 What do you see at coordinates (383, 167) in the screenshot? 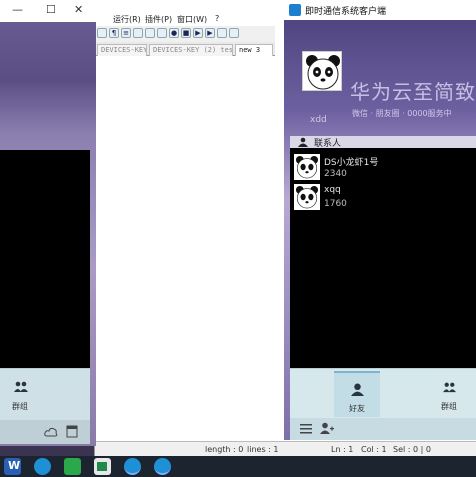
I see `contact-item: DS小龙虾1号 2340` at bounding box center [383, 167].